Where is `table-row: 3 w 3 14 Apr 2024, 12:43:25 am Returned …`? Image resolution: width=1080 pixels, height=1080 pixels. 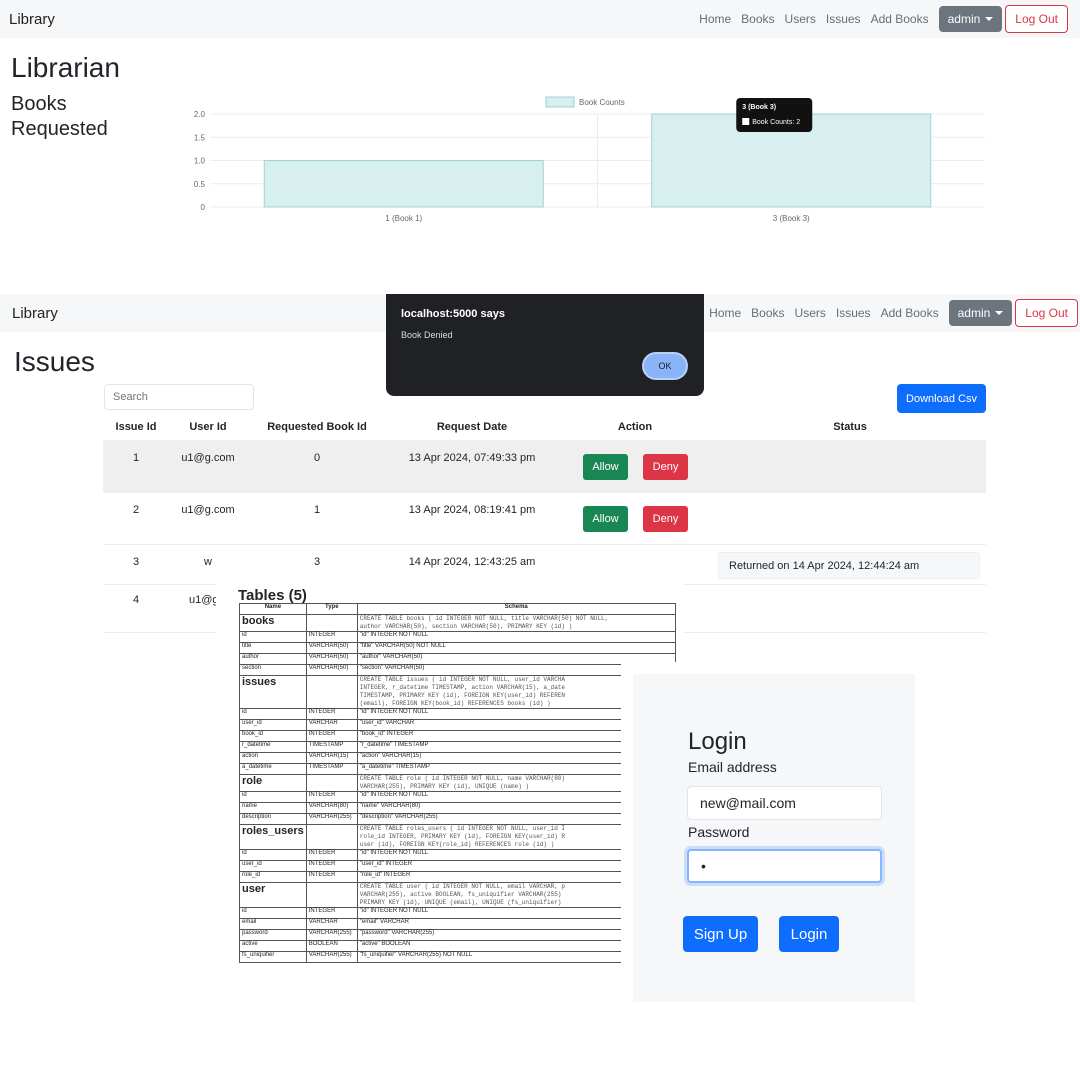
table-row: 3 w 3 14 Apr 2024, 12:43:25 am Returned … is located at coordinates (544, 564).